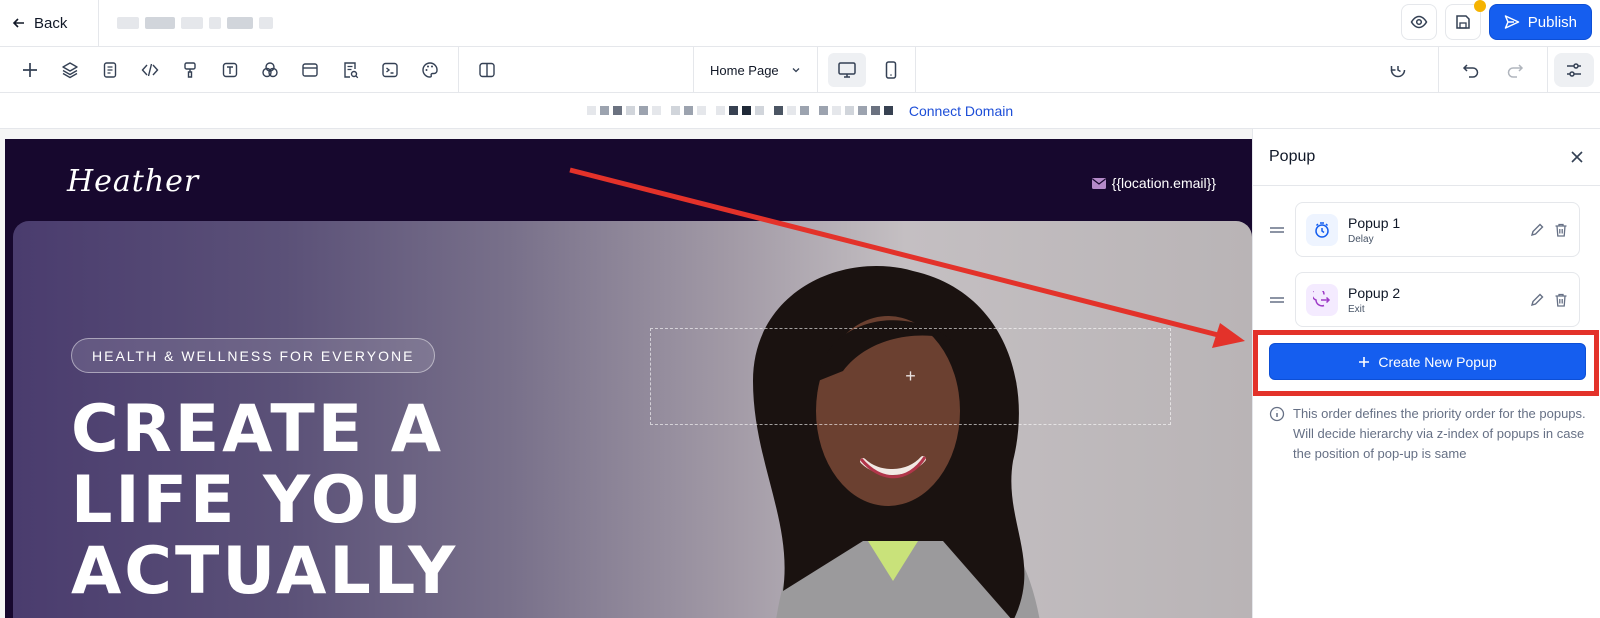 The height and width of the screenshot is (618, 1600). I want to click on pages-button, so click(110, 70).